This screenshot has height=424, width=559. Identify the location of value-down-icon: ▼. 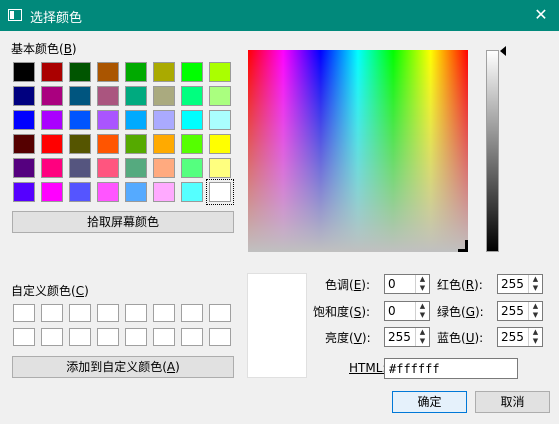
(422, 341).